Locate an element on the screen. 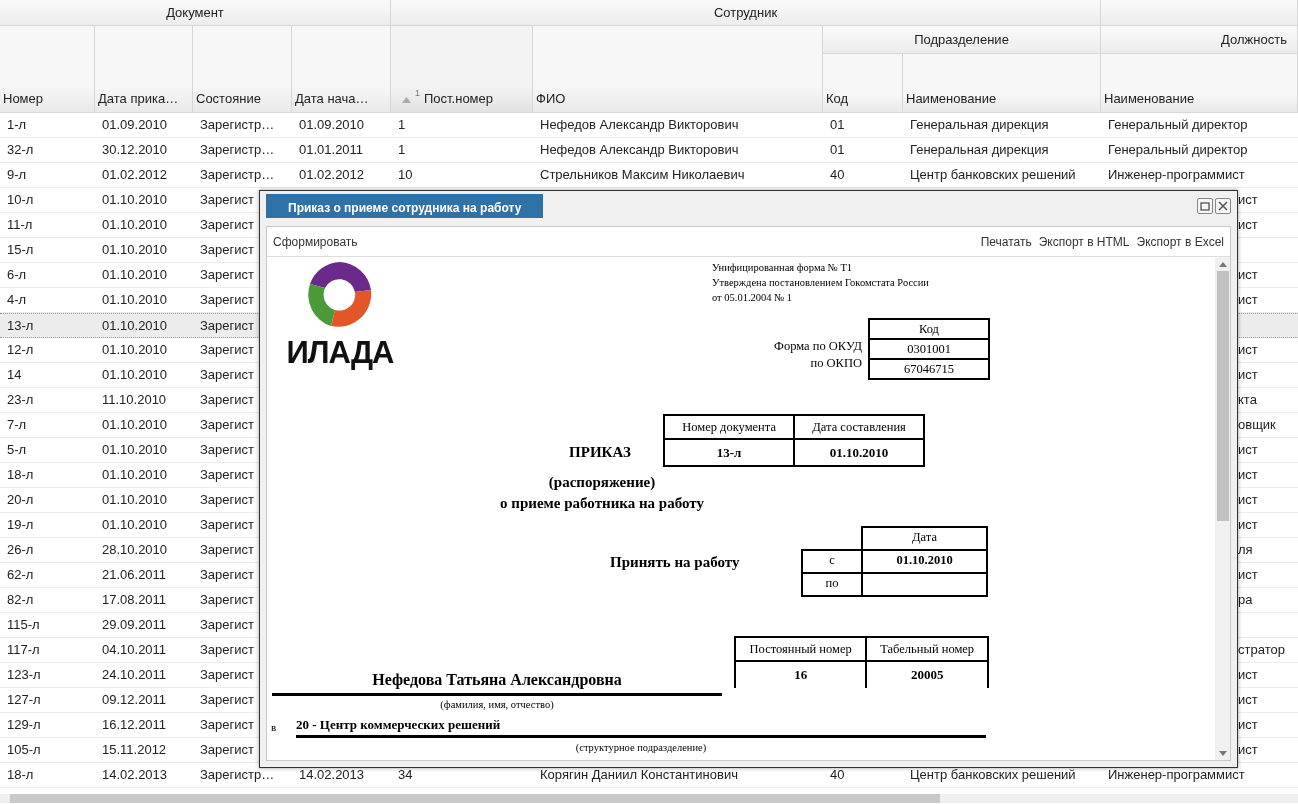  table-cell: Номер документа is located at coordinates (729, 427).